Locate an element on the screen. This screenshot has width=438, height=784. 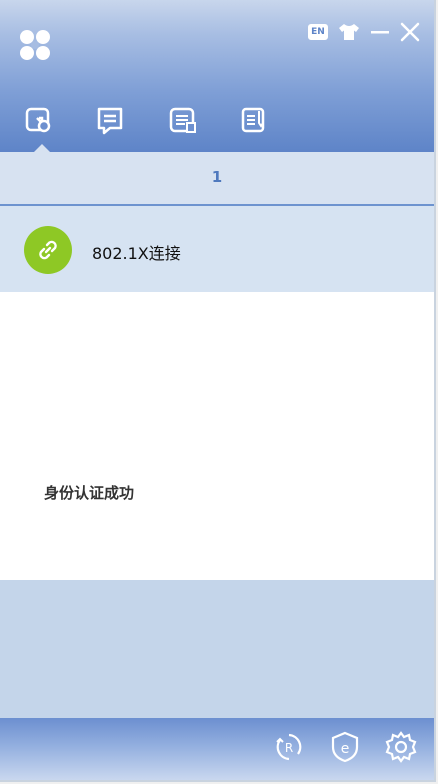
page-number: 1 is located at coordinates (217, 177).